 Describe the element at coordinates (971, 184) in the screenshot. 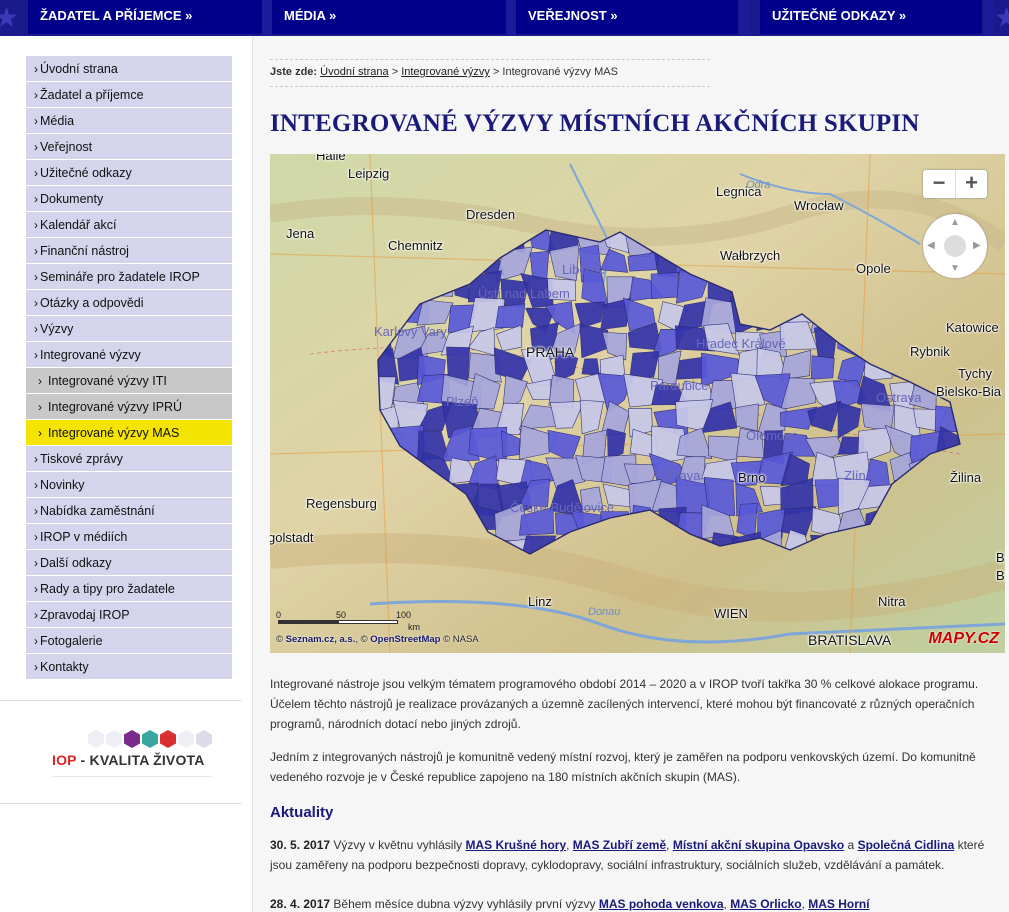

I see `zoom-in-button: +` at that location.